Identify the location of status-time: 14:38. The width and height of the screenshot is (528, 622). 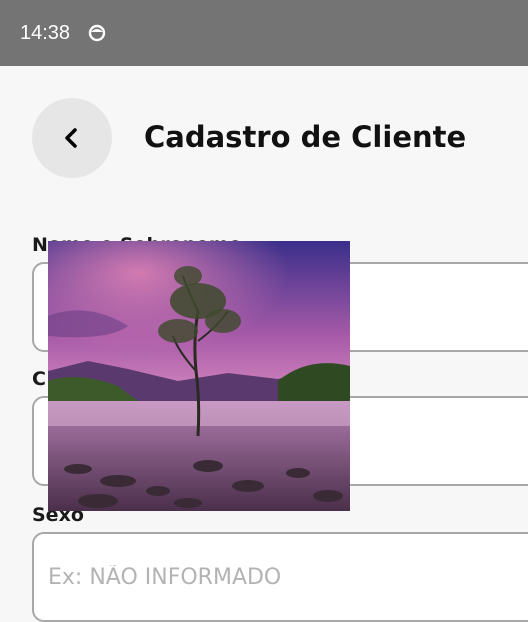
(45, 32).